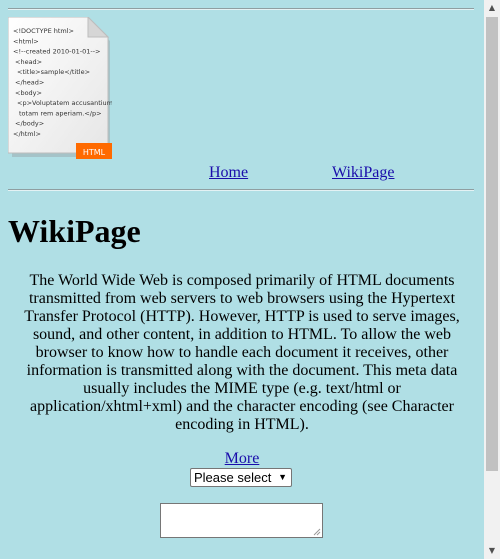 The height and width of the screenshot is (559, 500). I want to click on page-title: WikiPage, so click(74, 231).